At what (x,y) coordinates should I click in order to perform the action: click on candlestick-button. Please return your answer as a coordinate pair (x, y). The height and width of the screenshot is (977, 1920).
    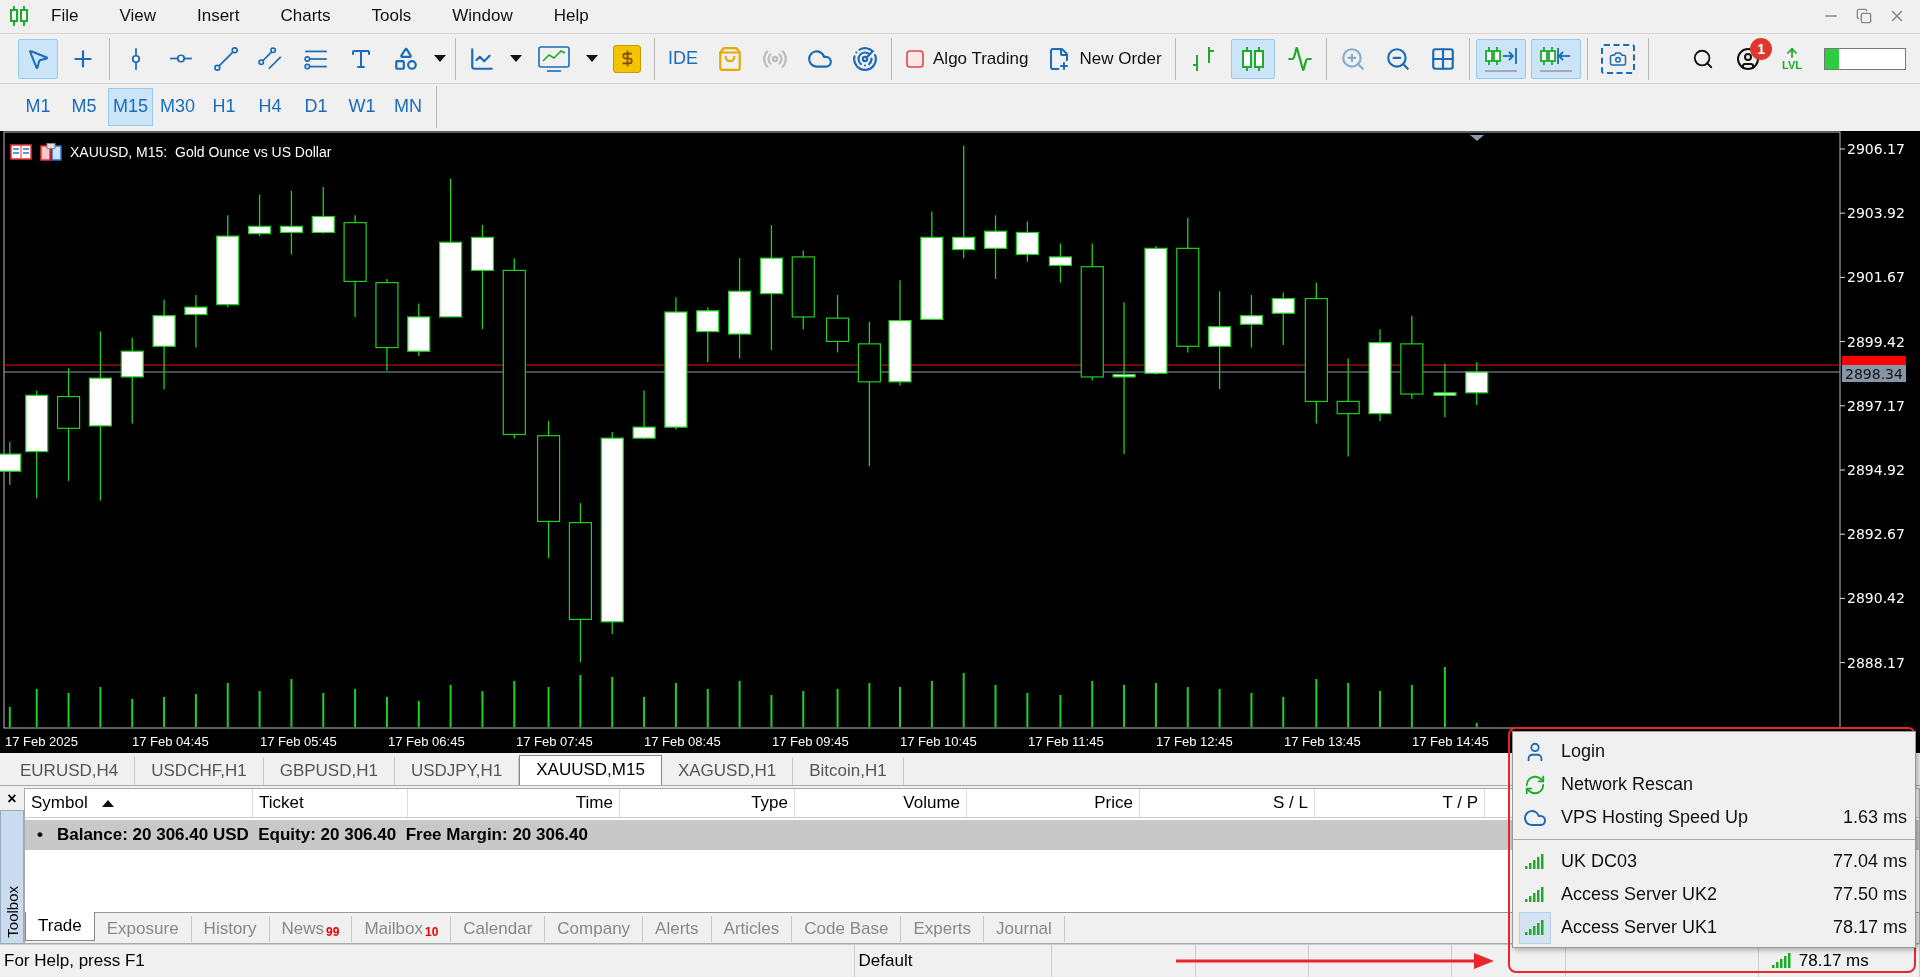
    Looking at the image, I should click on (1252, 58).